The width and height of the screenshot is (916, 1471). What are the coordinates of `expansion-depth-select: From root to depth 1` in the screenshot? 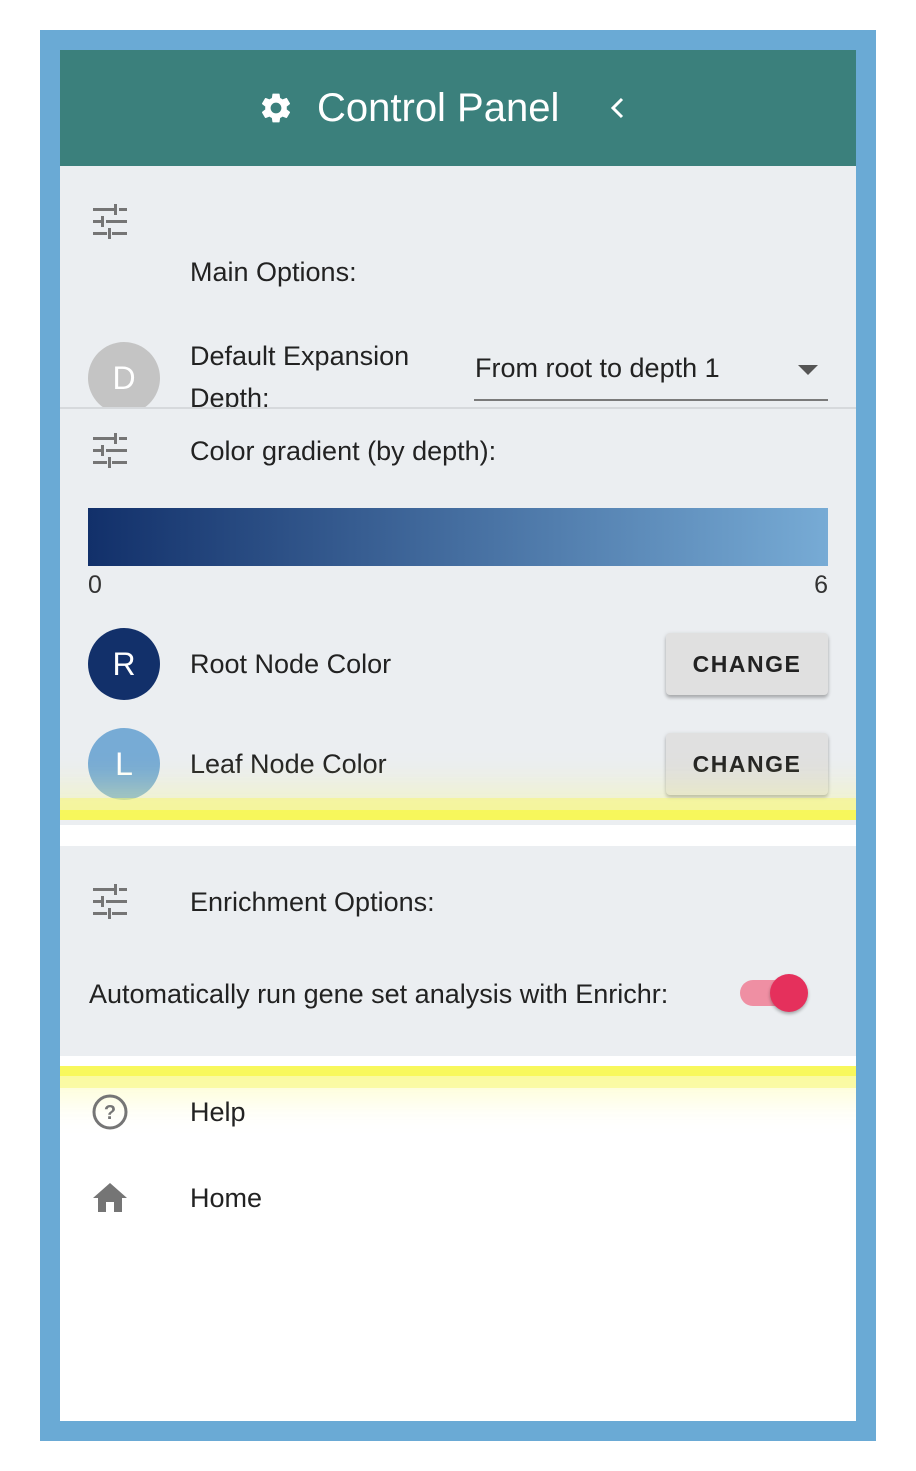 It's located at (651, 374).